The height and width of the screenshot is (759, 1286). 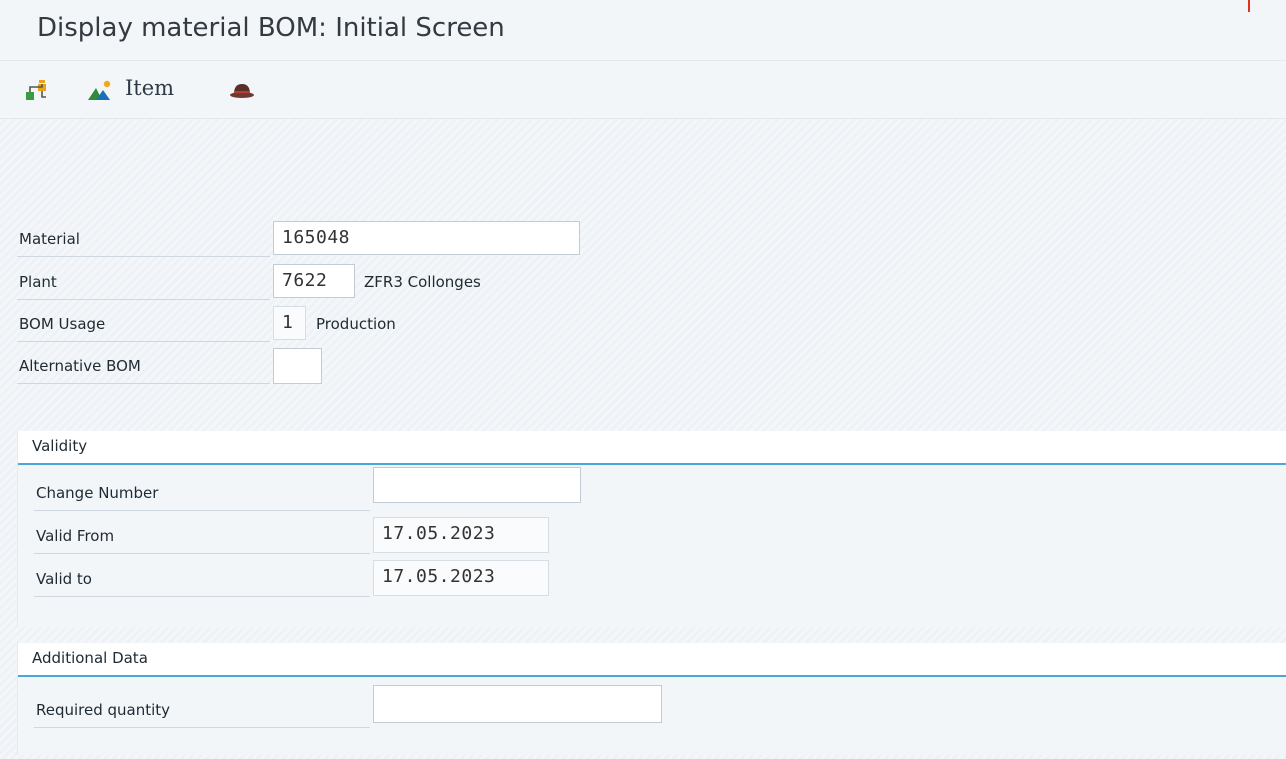 What do you see at coordinates (60, 446) in the screenshot?
I see `validity-title: Validity` at bounding box center [60, 446].